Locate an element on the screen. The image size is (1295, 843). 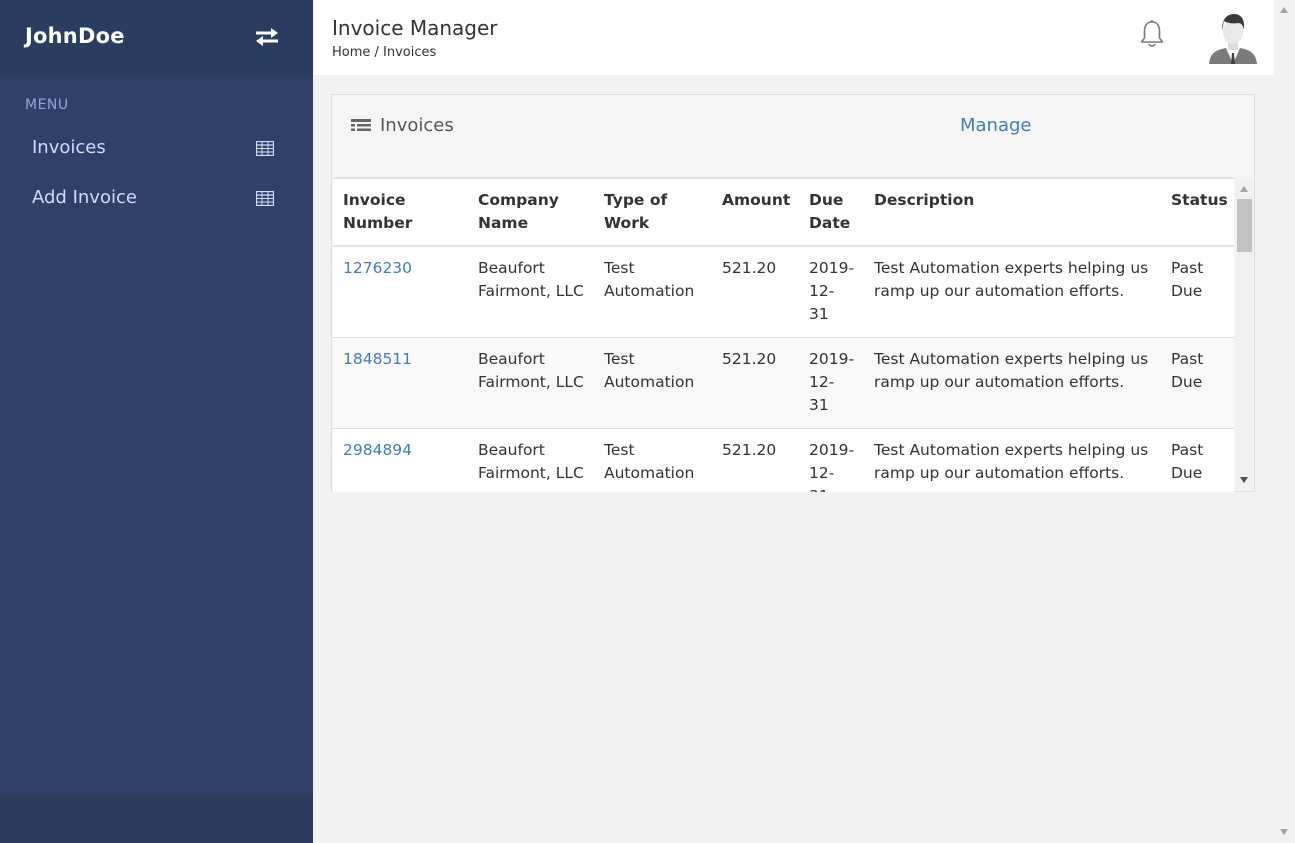
menu-label: MENU is located at coordinates (47, 105).